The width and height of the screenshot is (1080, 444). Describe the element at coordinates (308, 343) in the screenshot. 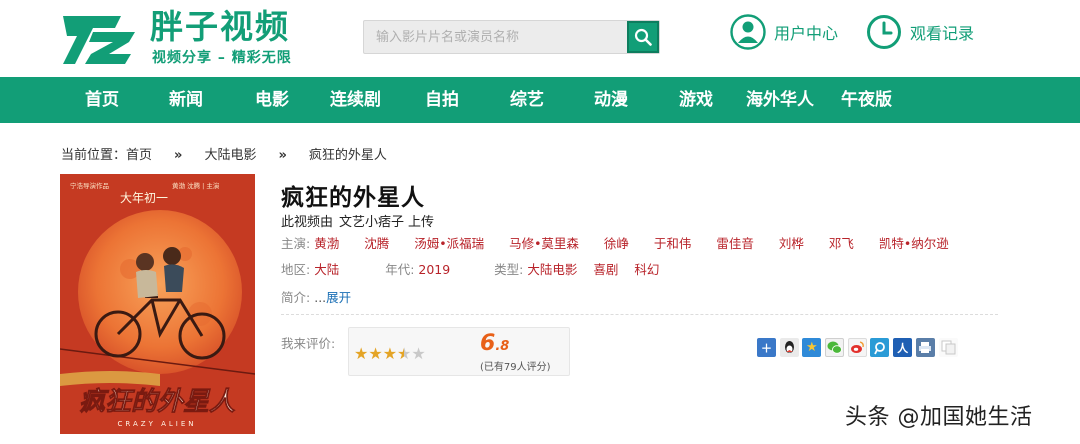

I see `rate-label: 我来评价:` at that location.